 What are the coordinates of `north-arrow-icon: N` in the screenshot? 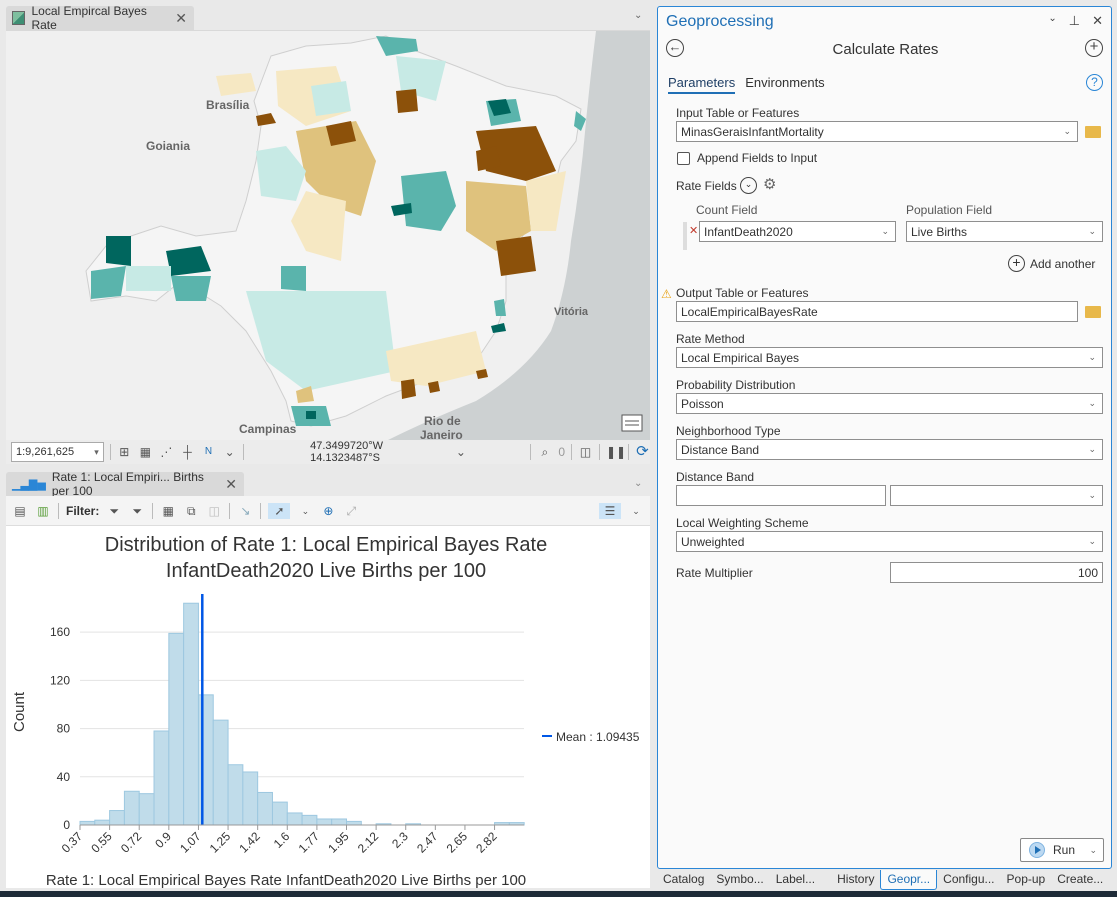 It's located at (208, 452).